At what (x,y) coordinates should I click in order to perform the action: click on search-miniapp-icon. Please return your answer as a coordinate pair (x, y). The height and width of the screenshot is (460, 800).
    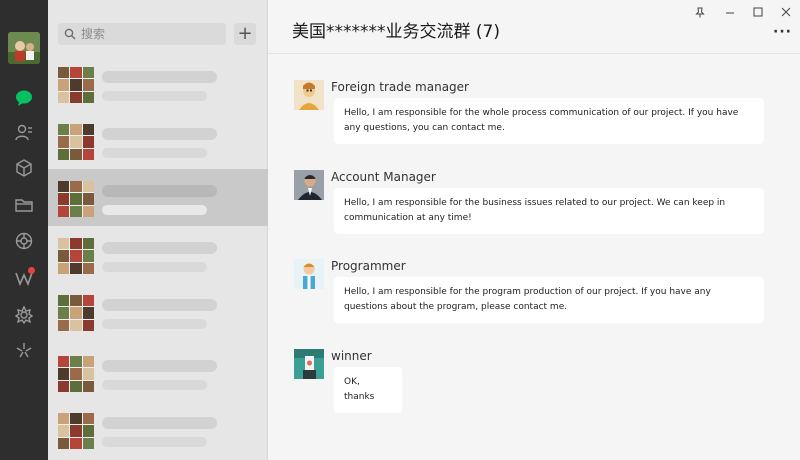
    Looking at the image, I should click on (24, 350).